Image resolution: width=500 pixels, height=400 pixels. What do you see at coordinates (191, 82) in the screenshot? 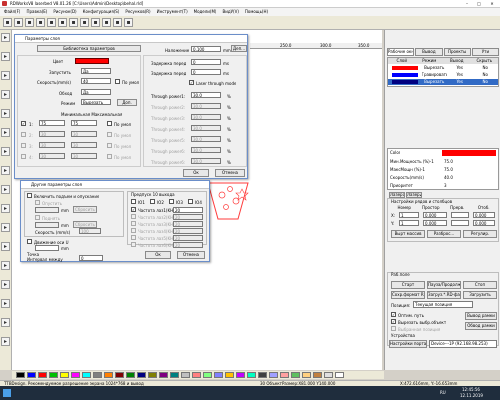
I see `laser-through-checkbox: ✓` at bounding box center [191, 82].